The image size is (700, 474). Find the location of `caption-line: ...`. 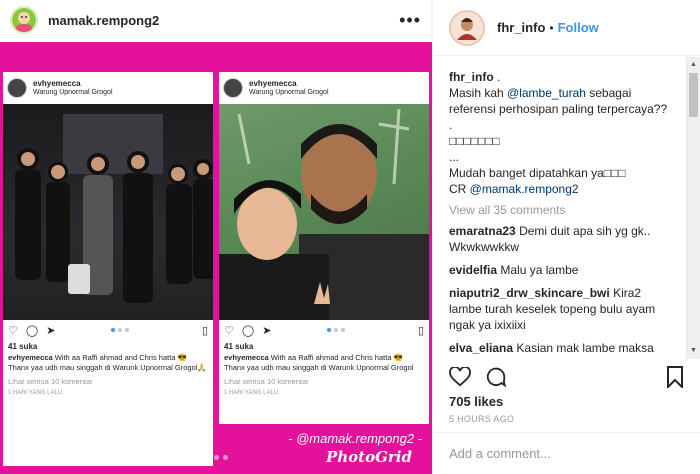

caption-line: ... is located at coordinates (454, 157).